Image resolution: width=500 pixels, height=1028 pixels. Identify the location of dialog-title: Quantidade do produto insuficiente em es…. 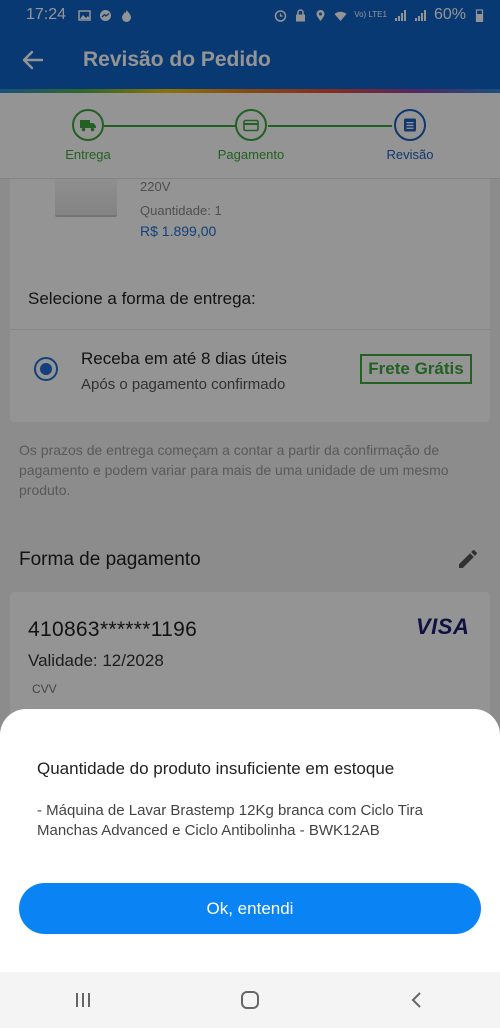
(216, 768).